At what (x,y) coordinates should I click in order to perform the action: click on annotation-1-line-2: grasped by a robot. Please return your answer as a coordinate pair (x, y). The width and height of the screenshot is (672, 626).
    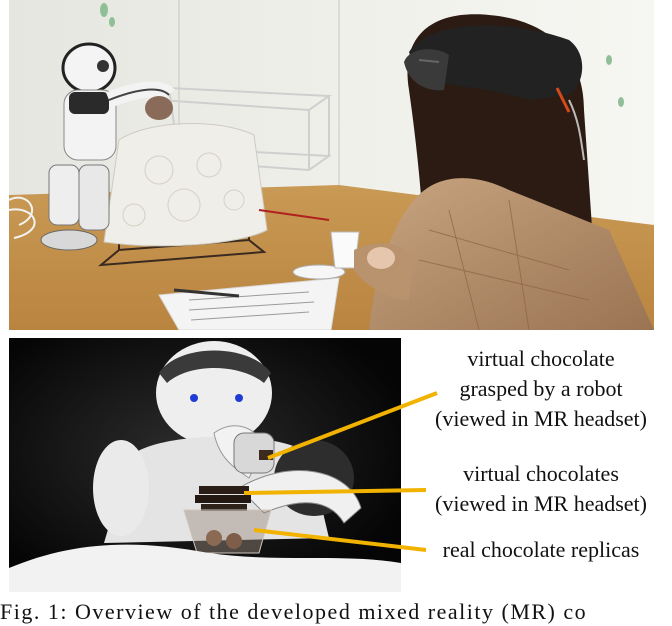
    Looking at the image, I should click on (541, 388).